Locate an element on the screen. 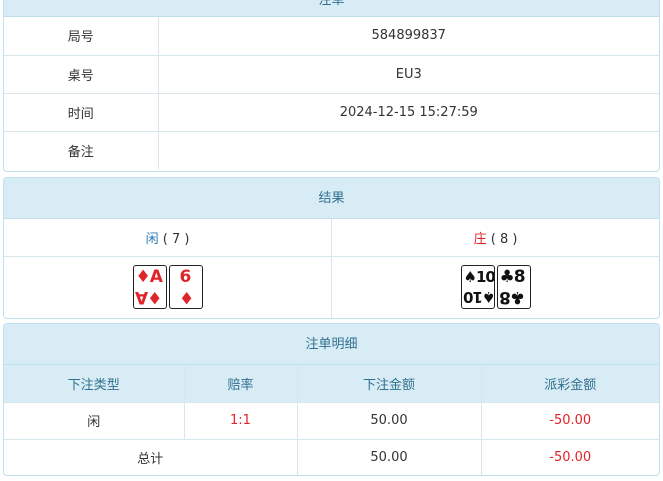  banker-cards: ♠10 ♠10 ♣8 ♣8 is located at coordinates (495, 287).